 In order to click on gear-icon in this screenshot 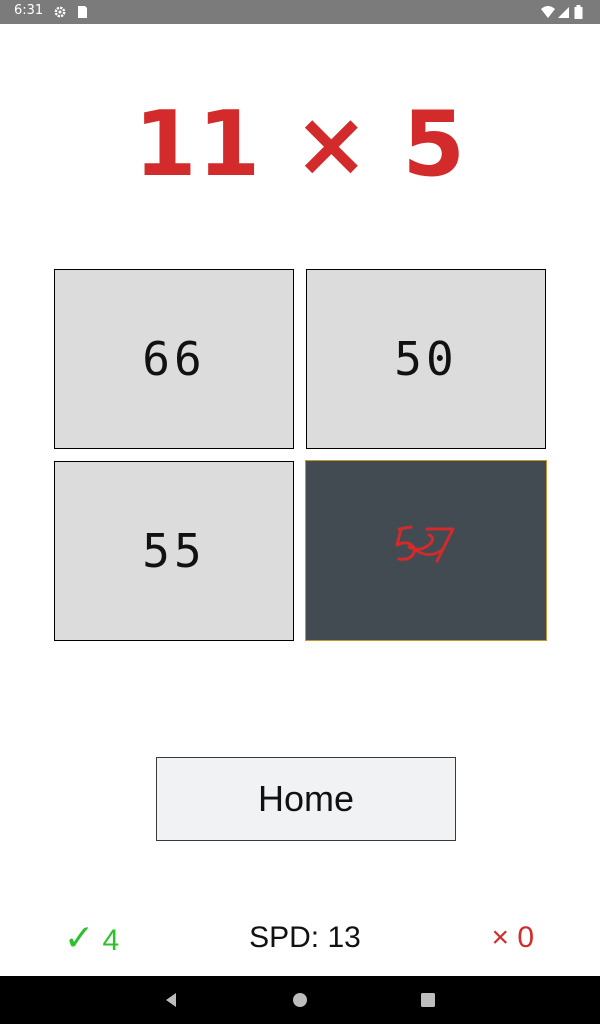, I will do `click(60, 12)`.